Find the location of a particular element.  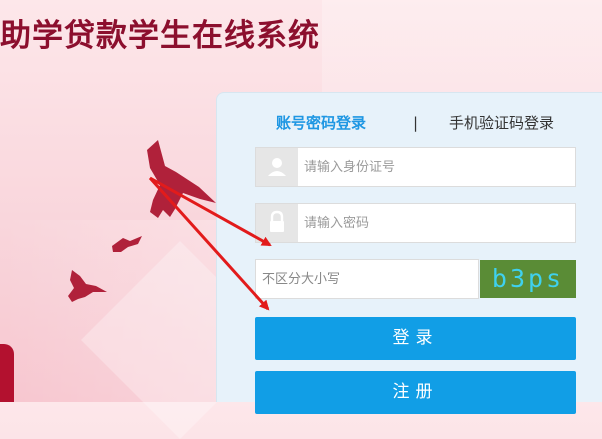

captcha-row: b3ps is located at coordinates (415, 279).